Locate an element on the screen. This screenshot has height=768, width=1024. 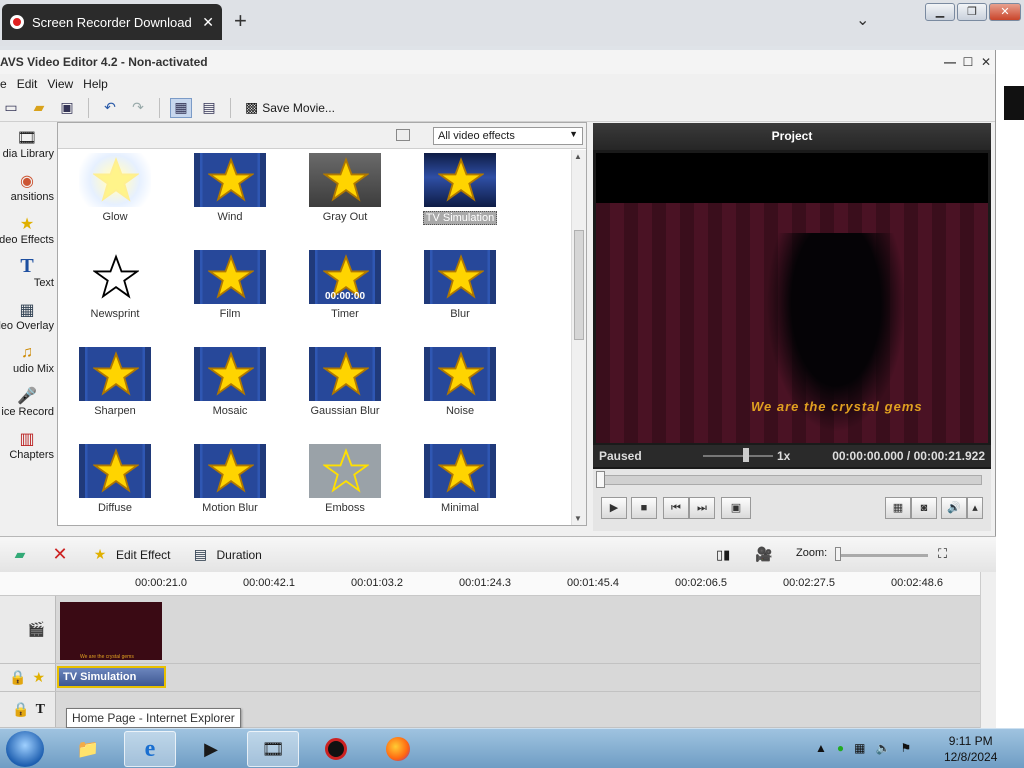
effect-diffuse: Diffuse is located at coordinates (115, 484).